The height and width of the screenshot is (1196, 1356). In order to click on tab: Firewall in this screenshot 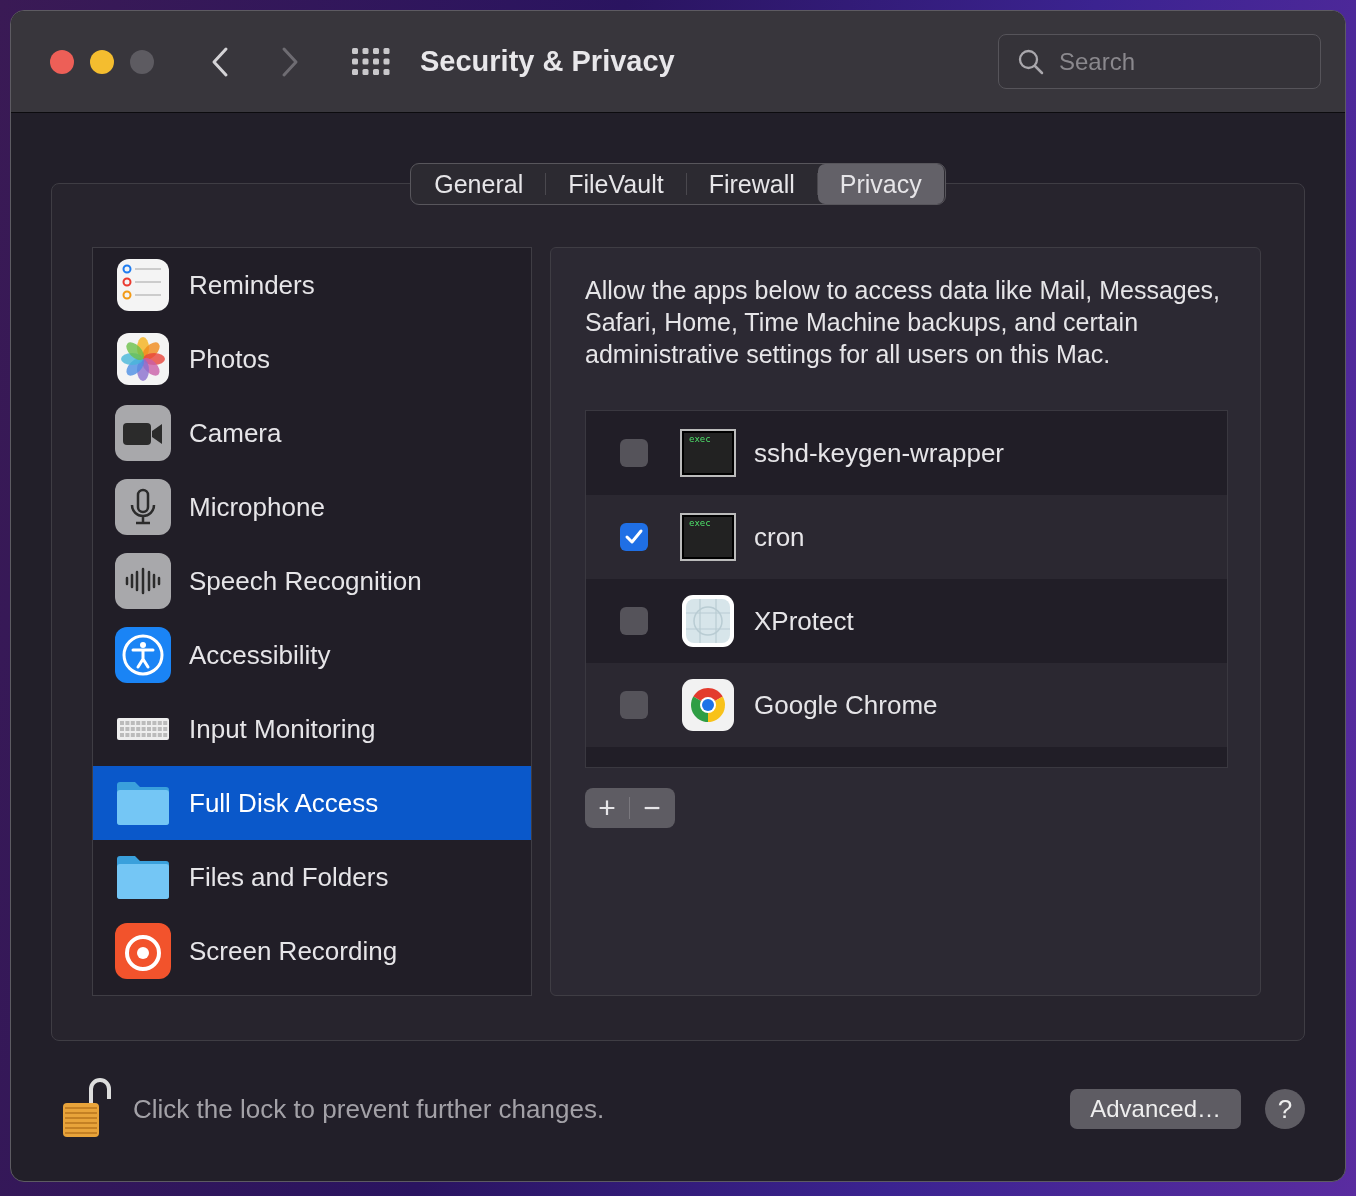, I will do `click(751, 184)`.